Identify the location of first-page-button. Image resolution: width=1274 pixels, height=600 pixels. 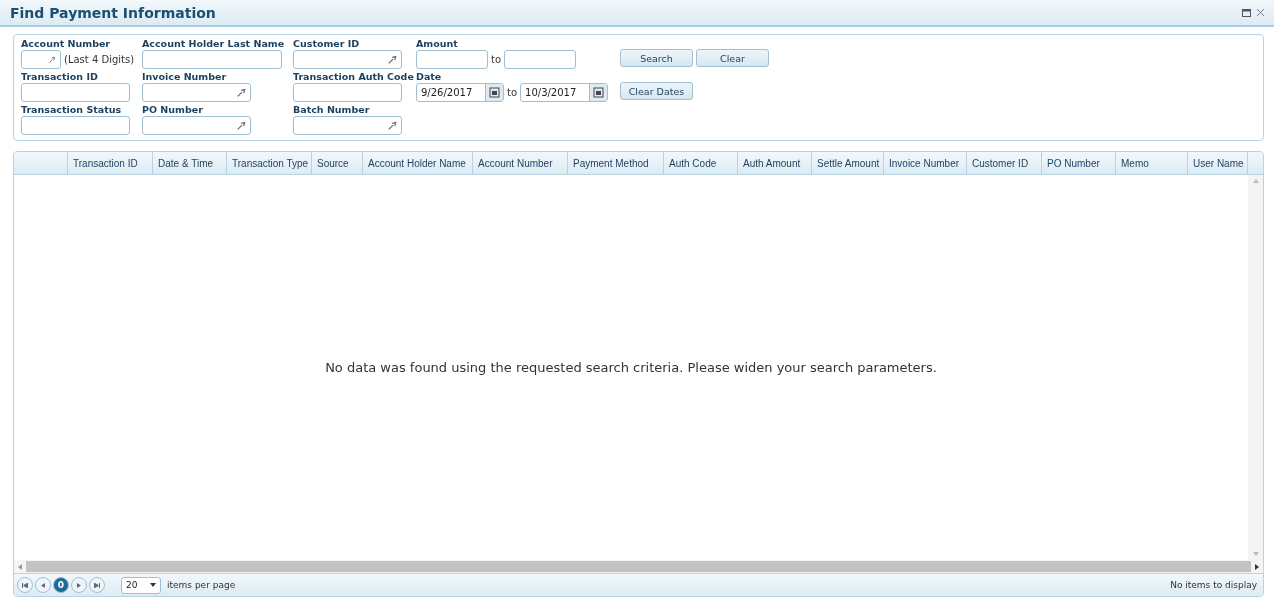
(25, 585).